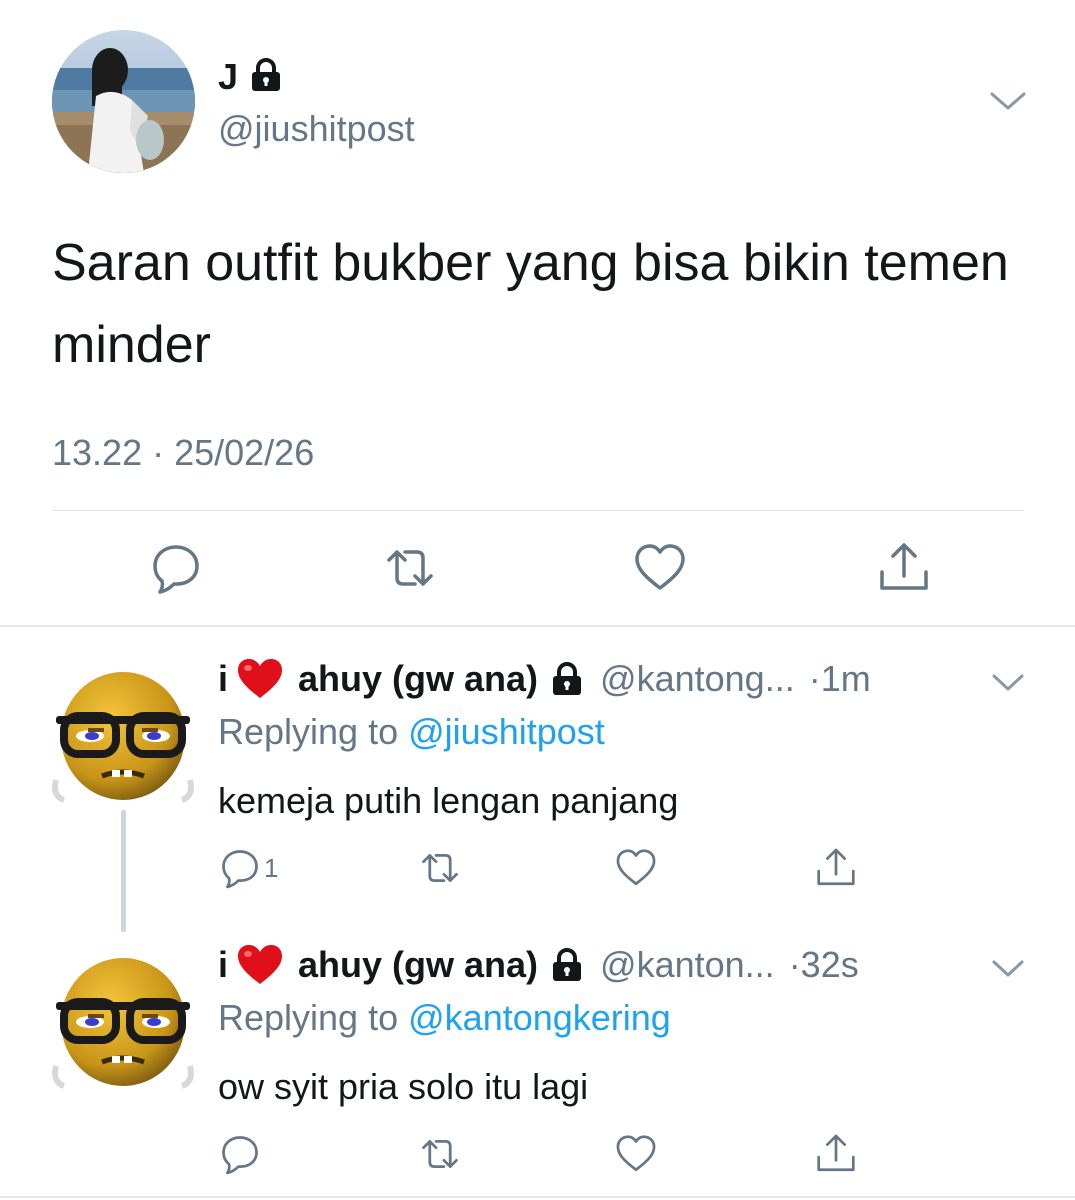 The image size is (1075, 1200). I want to click on reply-count: 1, so click(271, 867).